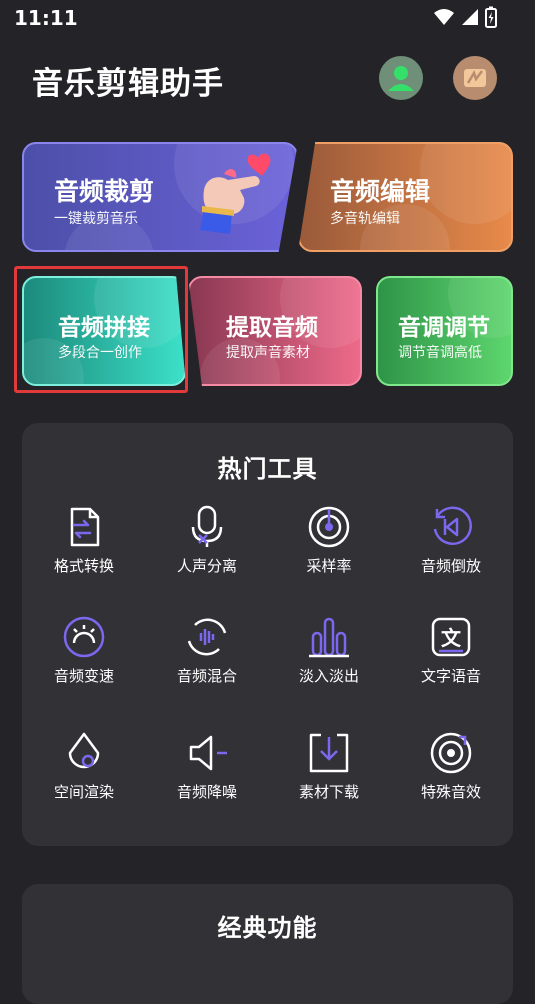 The height and width of the screenshot is (1004, 535). I want to click on tool-audio-speed: 音频变速, so click(84, 660).